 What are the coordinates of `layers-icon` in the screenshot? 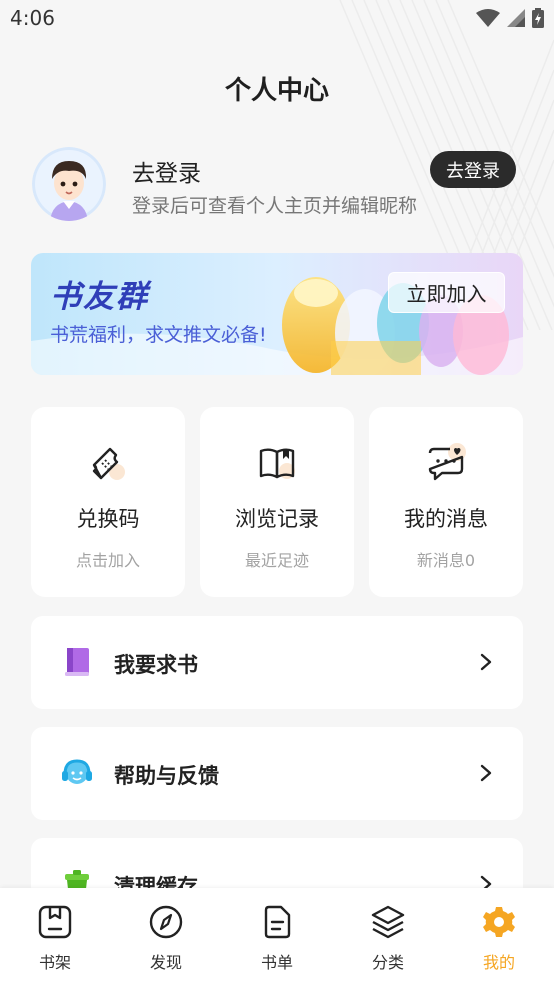 It's located at (388, 922).